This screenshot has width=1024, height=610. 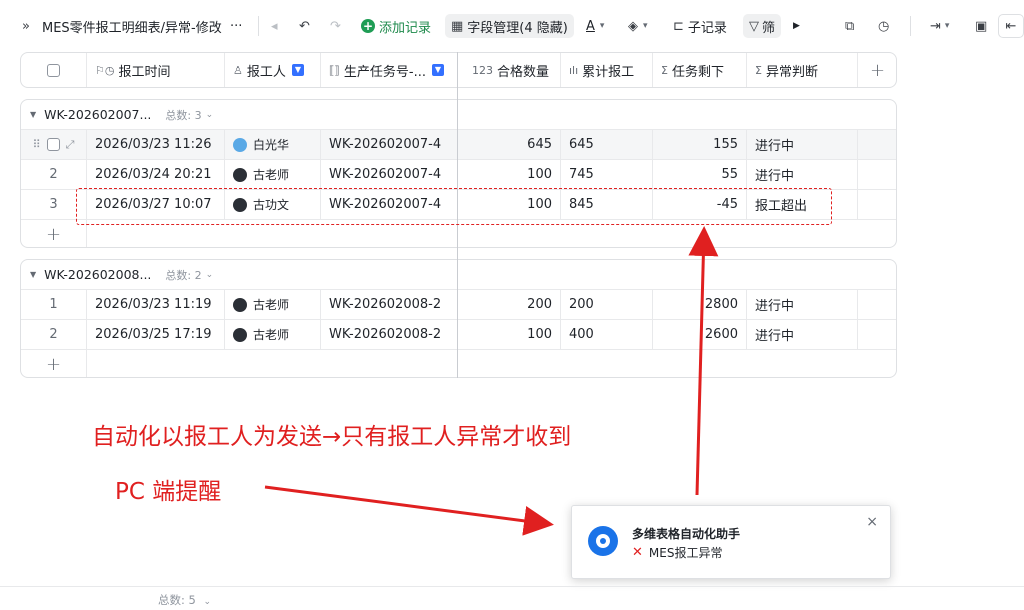 I want to click on arrow-right, so click(x=409, y=510).